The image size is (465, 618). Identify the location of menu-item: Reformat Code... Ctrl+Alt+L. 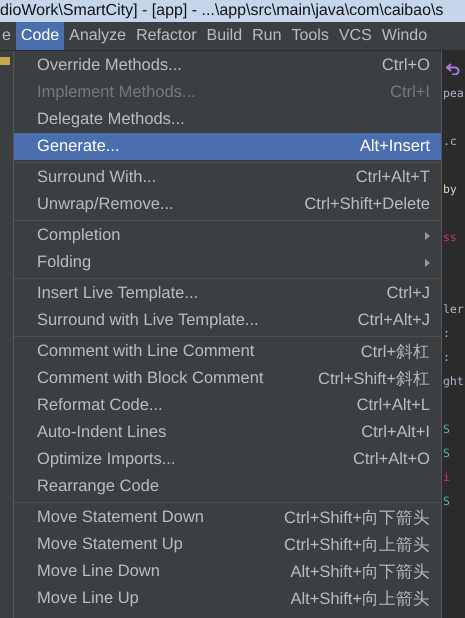
(227, 405).